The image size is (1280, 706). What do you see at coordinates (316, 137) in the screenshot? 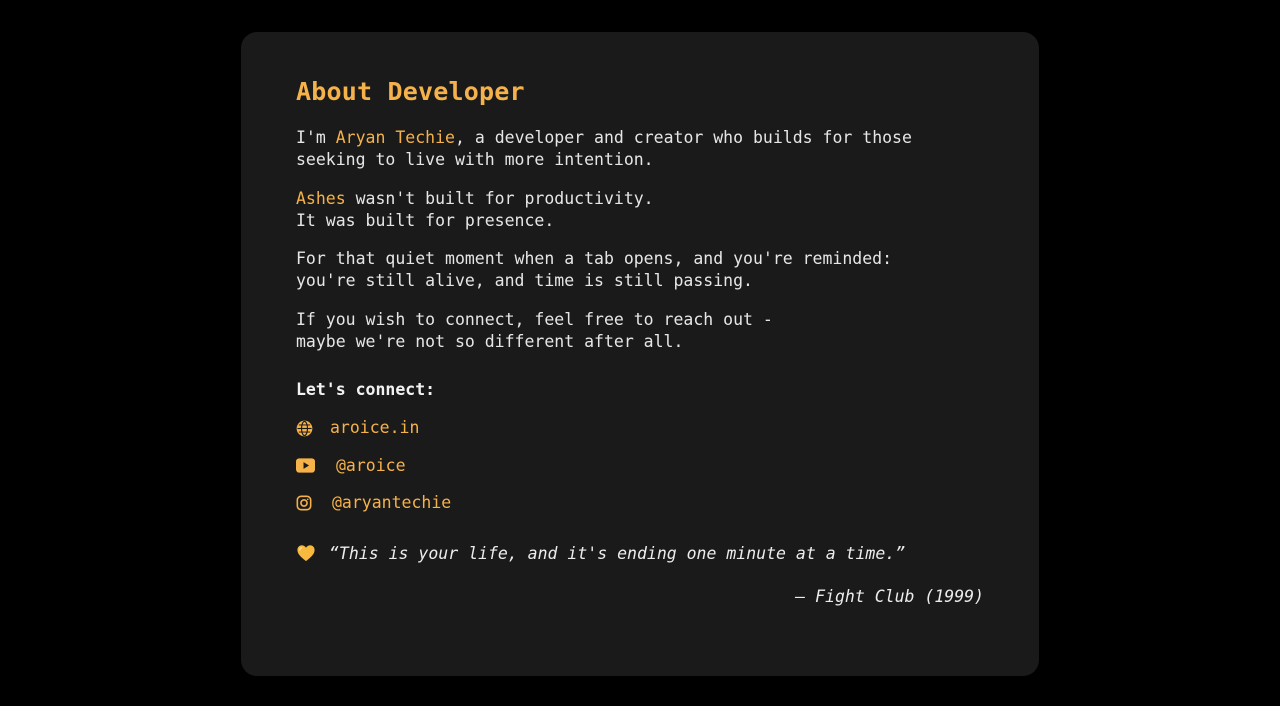
I see `intro-text-start: I'm` at bounding box center [316, 137].